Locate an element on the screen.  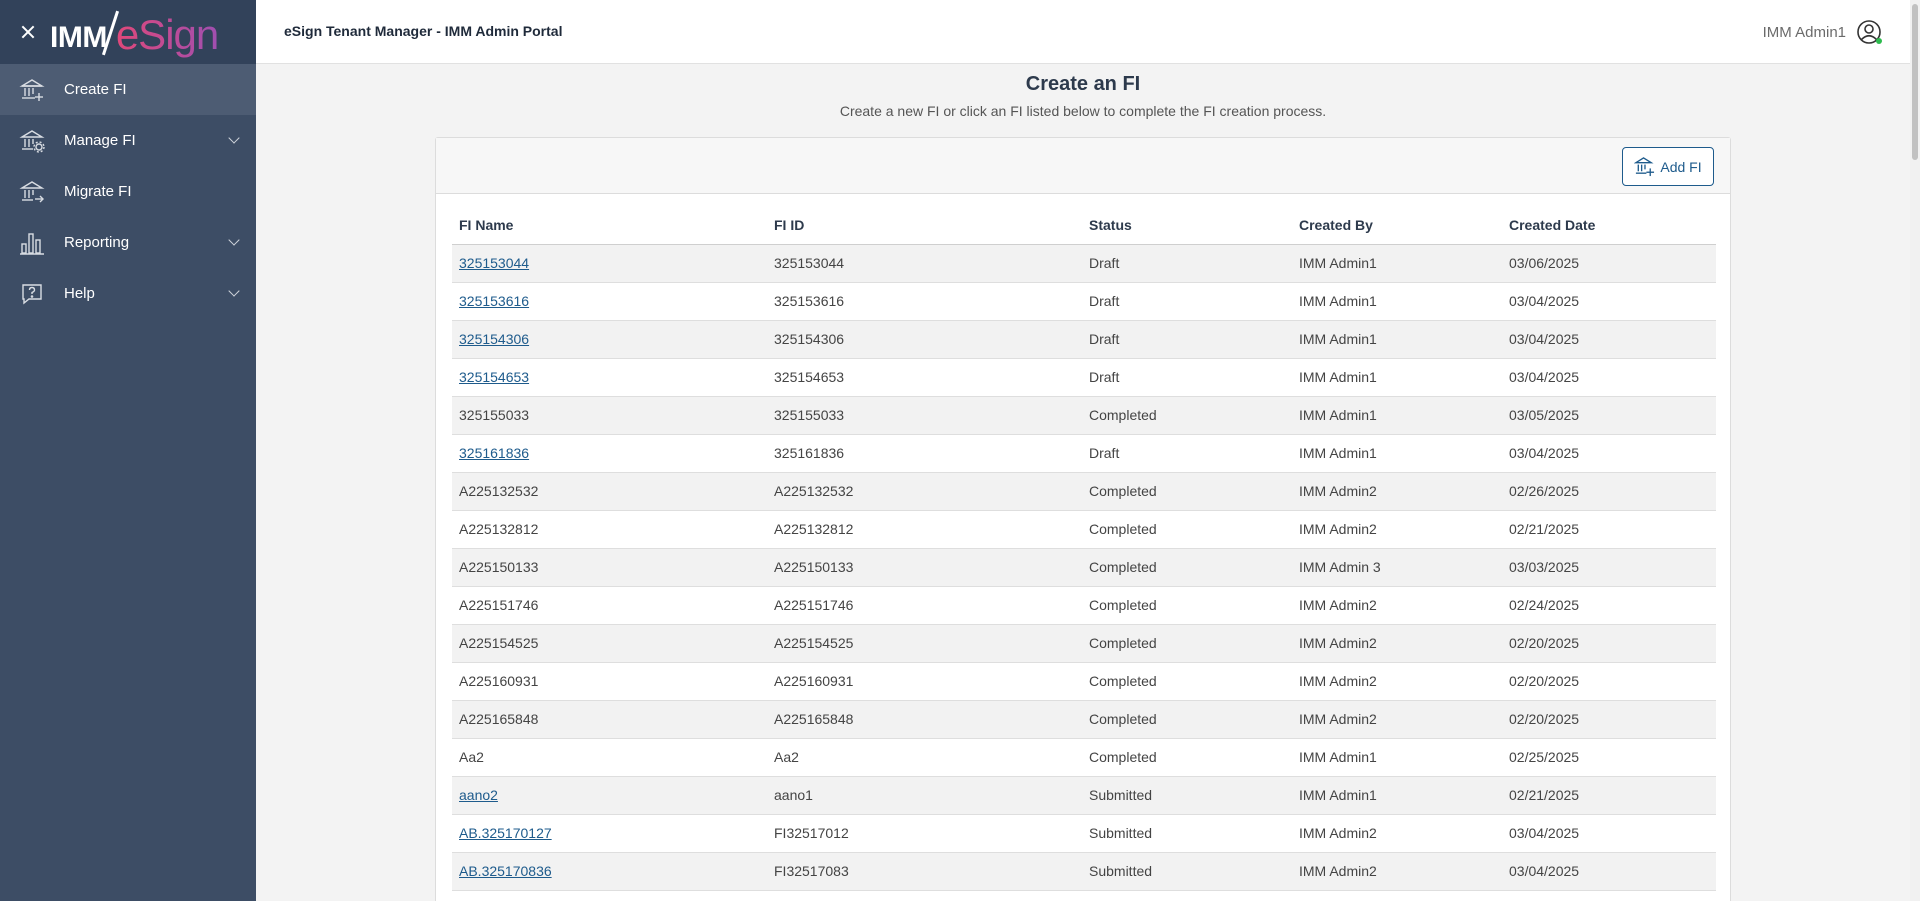
sidebar-item-help: Help is located at coordinates (128, 293).